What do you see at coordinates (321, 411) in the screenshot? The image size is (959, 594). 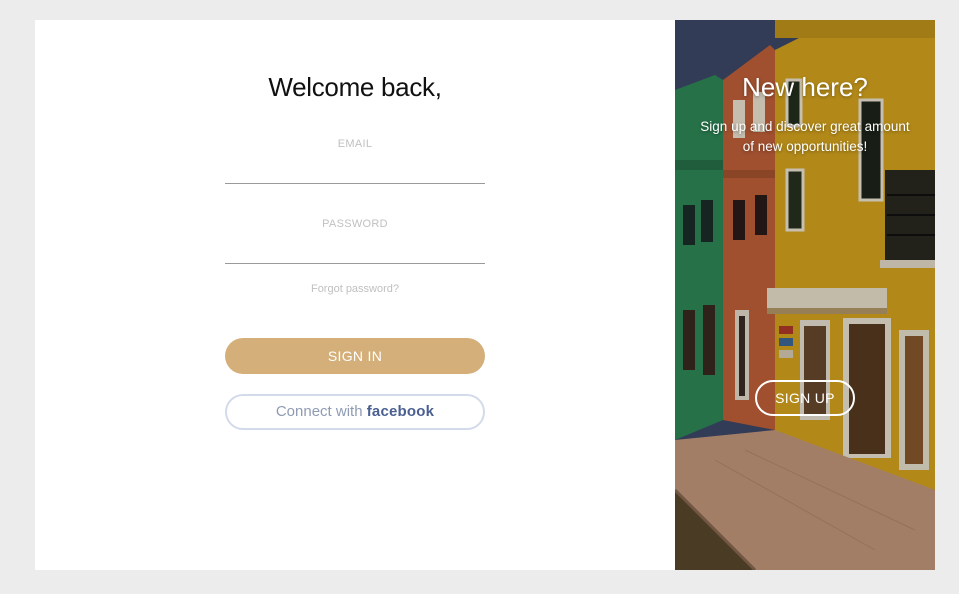 I see `facebook-prefix-text: Connect with` at bounding box center [321, 411].